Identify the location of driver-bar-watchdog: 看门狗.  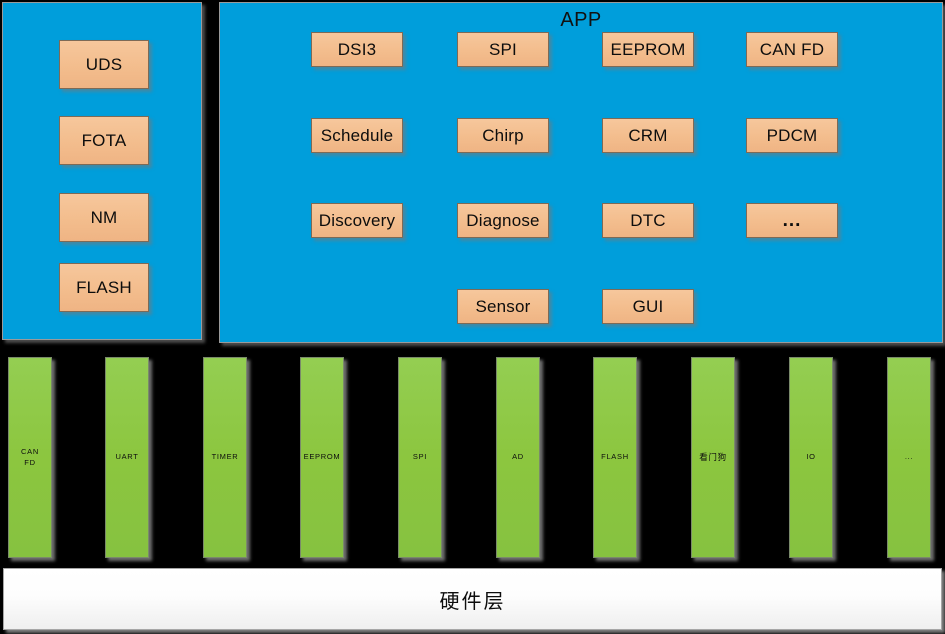
(713, 457).